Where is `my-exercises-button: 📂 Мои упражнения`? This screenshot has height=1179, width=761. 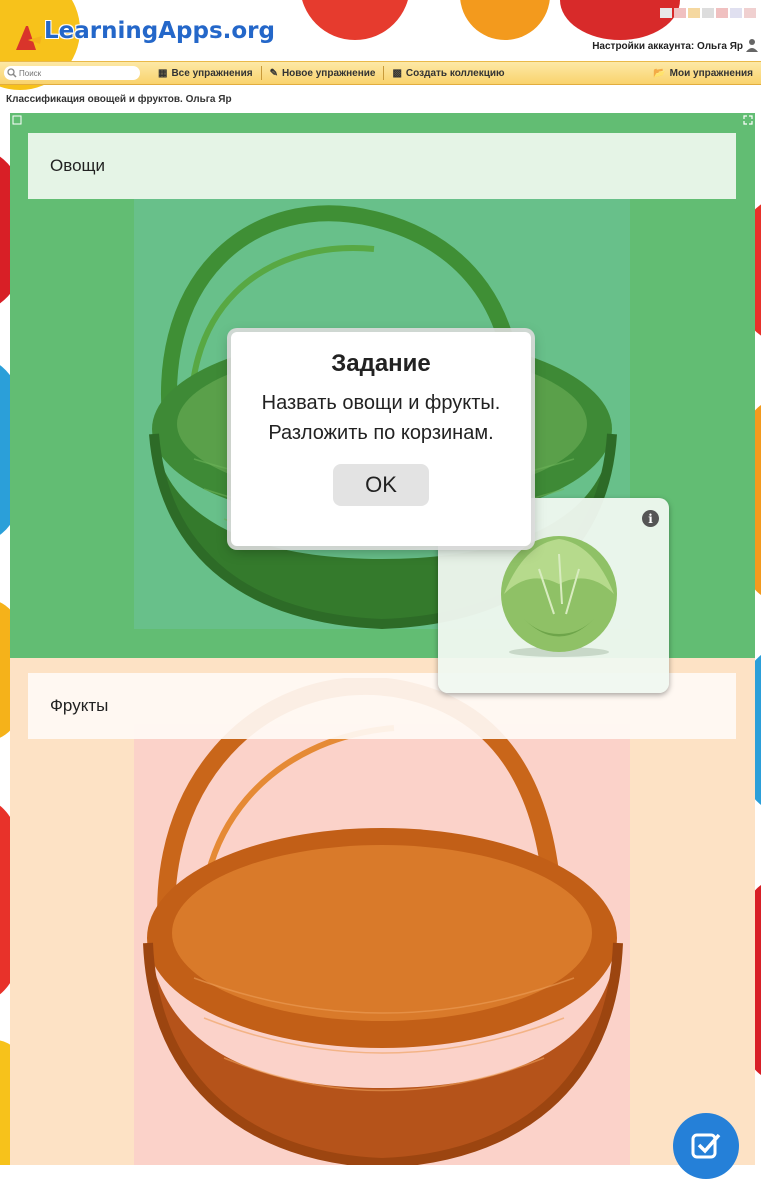 my-exercises-button: 📂 Мои упражнения is located at coordinates (703, 73).